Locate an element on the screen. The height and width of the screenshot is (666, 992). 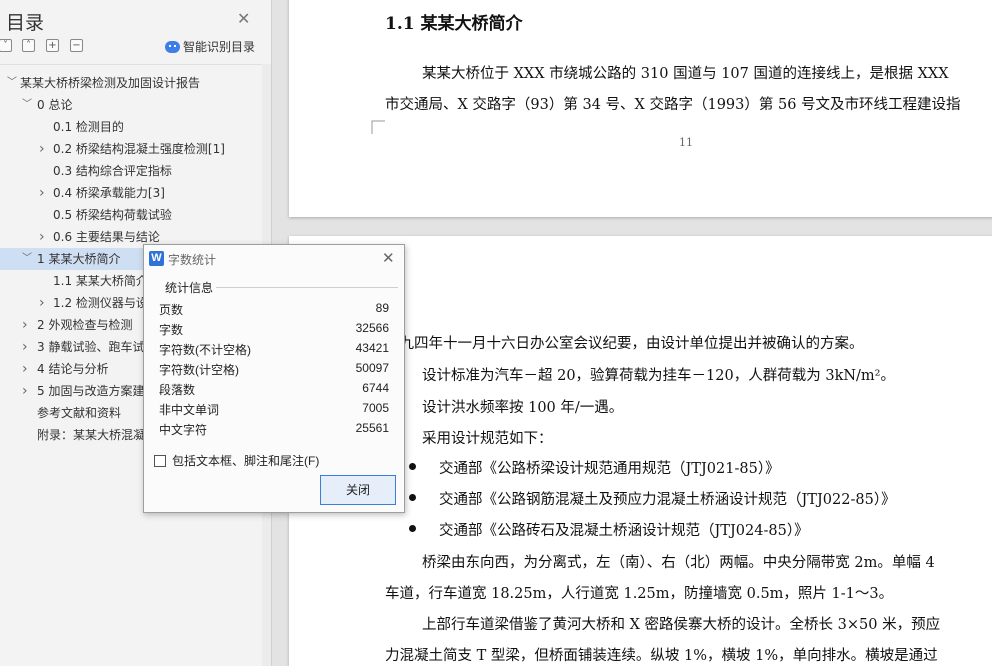
toc-label: 2 外观检查与检测 is located at coordinates (85, 325).